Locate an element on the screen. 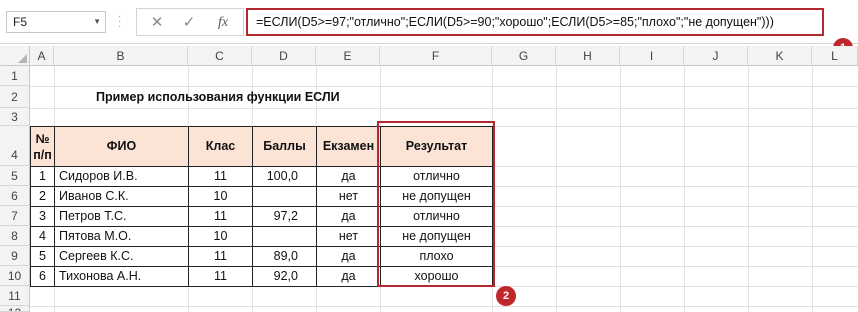 This screenshot has width=858, height=312. row-header-7: 7 is located at coordinates (15, 216).